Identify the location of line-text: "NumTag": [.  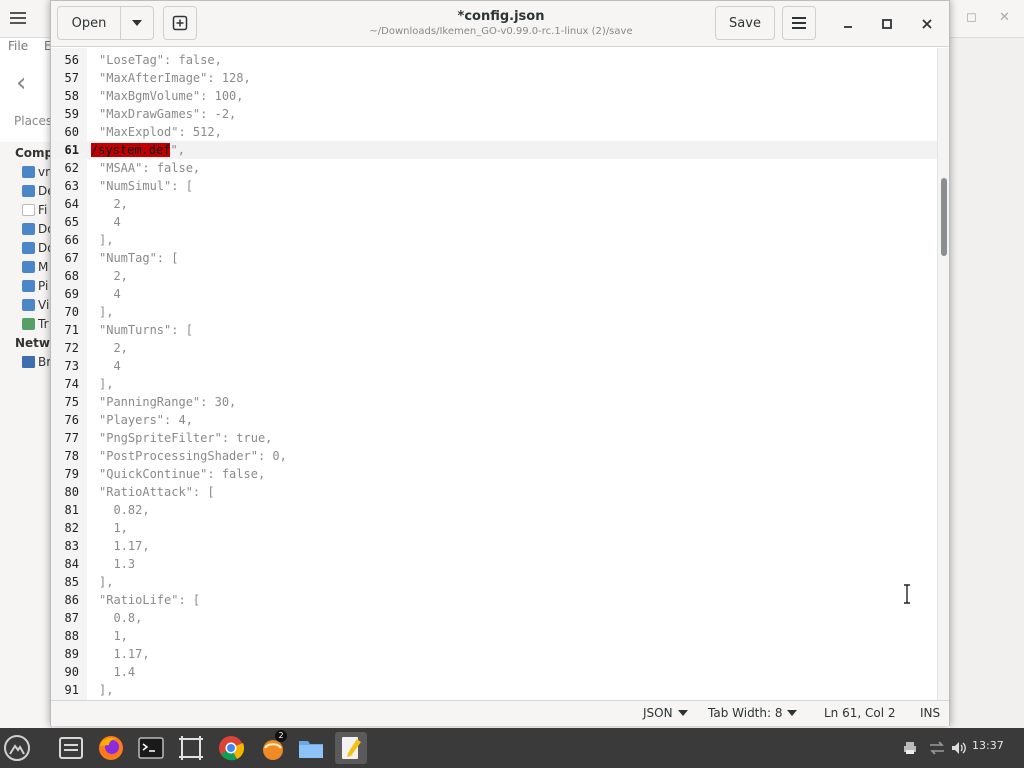
(138, 258).